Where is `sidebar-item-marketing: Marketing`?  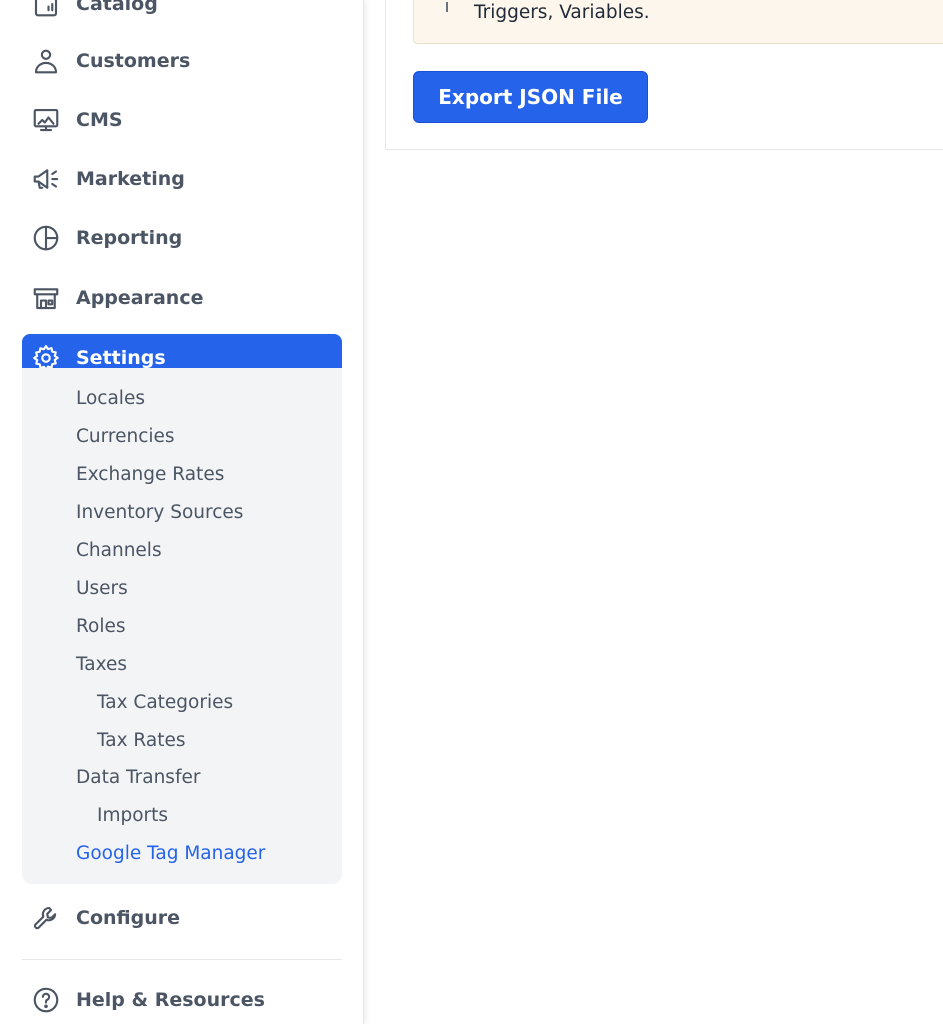 sidebar-item-marketing: Marketing is located at coordinates (182, 179).